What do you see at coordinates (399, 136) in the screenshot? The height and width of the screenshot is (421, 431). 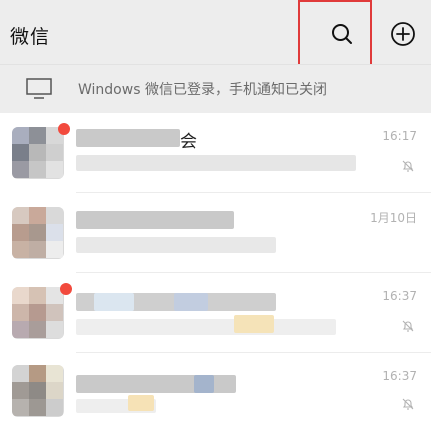 I see `chat-time: 16:17` at bounding box center [399, 136].